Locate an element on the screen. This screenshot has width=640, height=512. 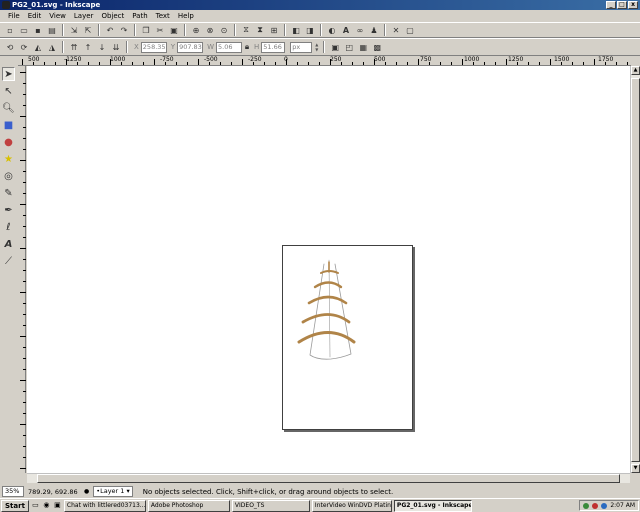
align-icon: ♟ is located at coordinates (374, 30).